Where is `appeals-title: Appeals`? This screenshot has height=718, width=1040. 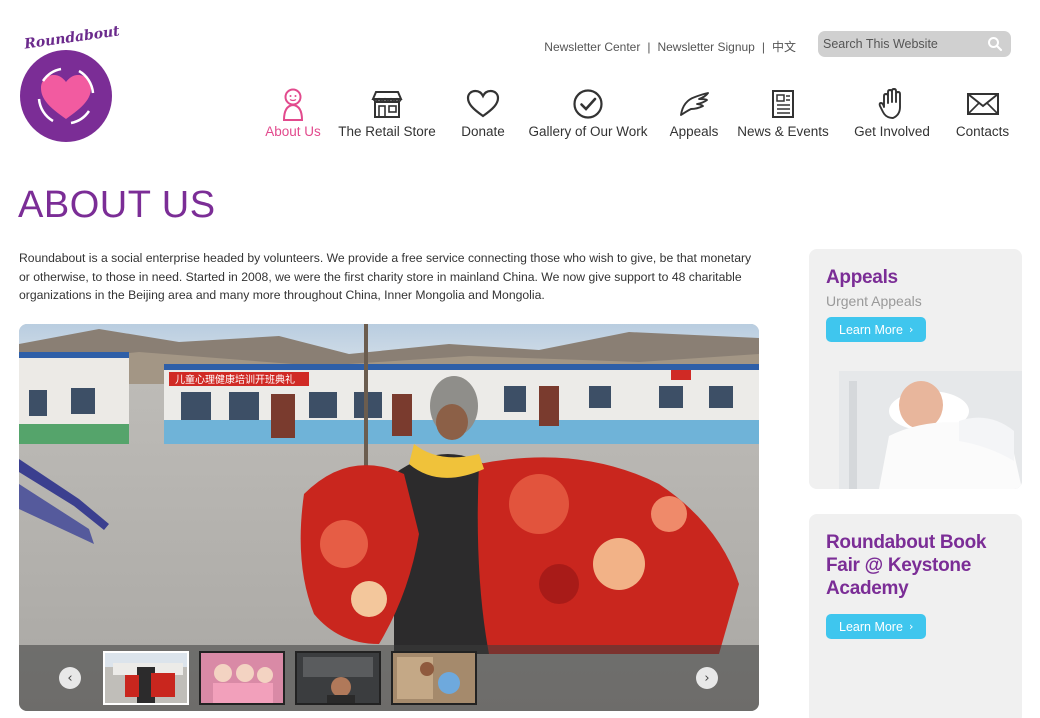 appeals-title: Appeals is located at coordinates (915, 277).